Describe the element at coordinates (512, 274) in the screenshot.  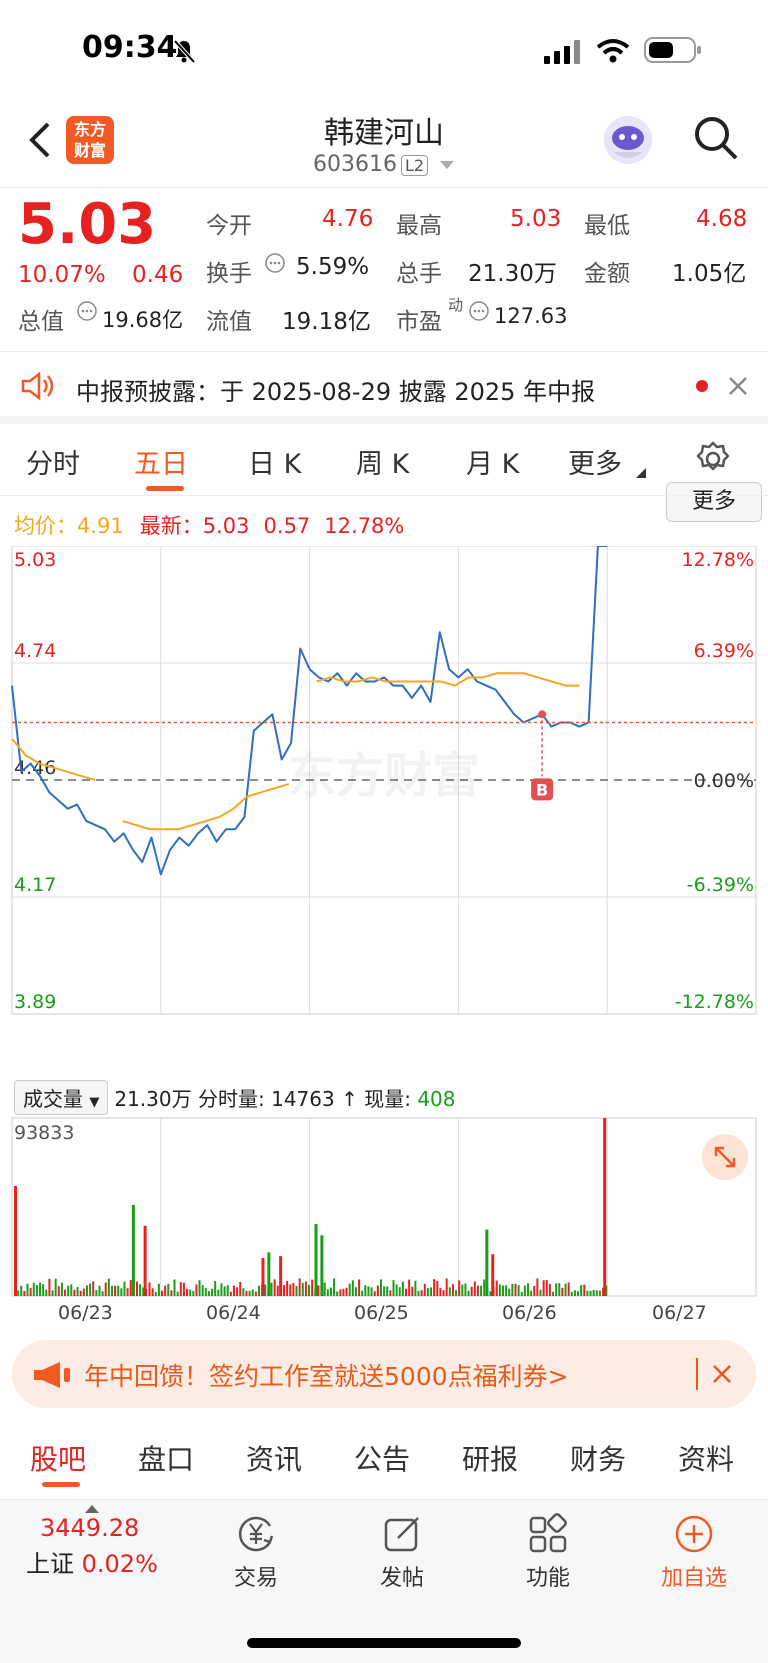
I see `volume-value: 21.30万` at that location.